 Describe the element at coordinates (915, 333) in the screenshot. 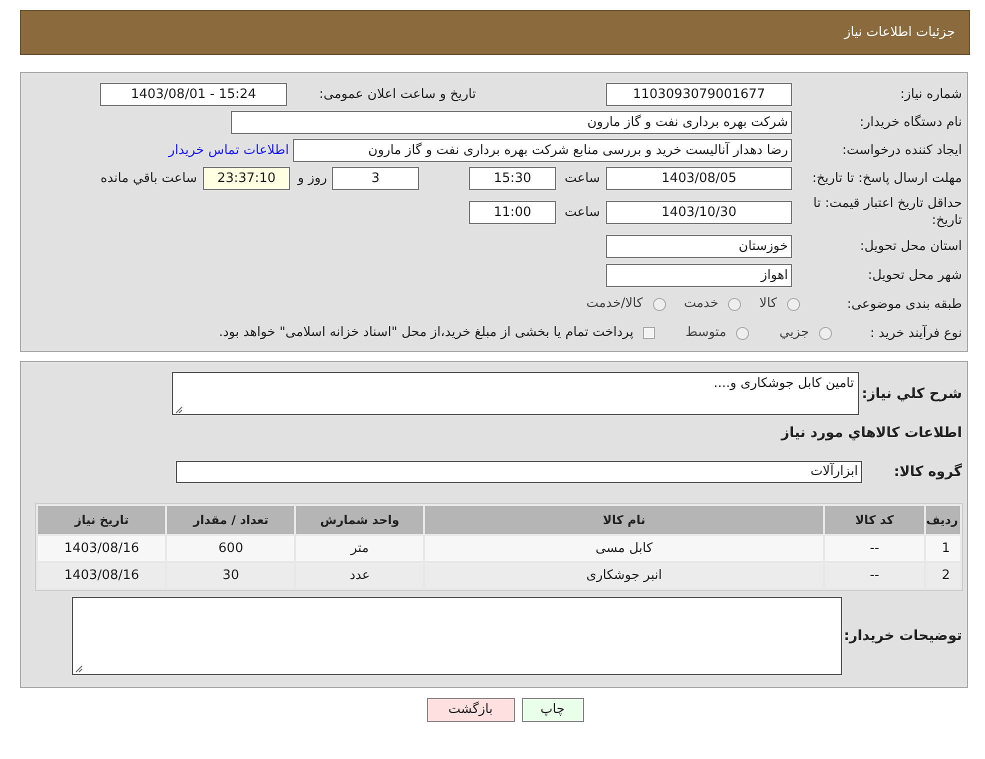

I see `field-label: نوع فرآیند خرید :` at that location.